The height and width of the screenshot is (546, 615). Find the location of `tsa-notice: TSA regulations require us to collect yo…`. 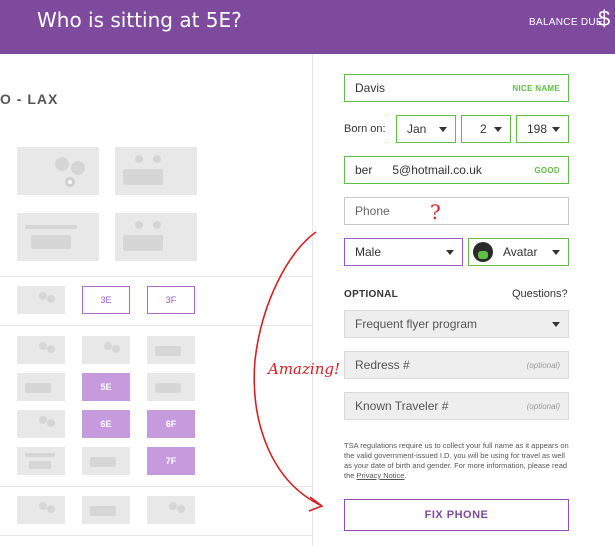

tsa-notice: TSA regulations require us to collect yo… is located at coordinates (457, 461).